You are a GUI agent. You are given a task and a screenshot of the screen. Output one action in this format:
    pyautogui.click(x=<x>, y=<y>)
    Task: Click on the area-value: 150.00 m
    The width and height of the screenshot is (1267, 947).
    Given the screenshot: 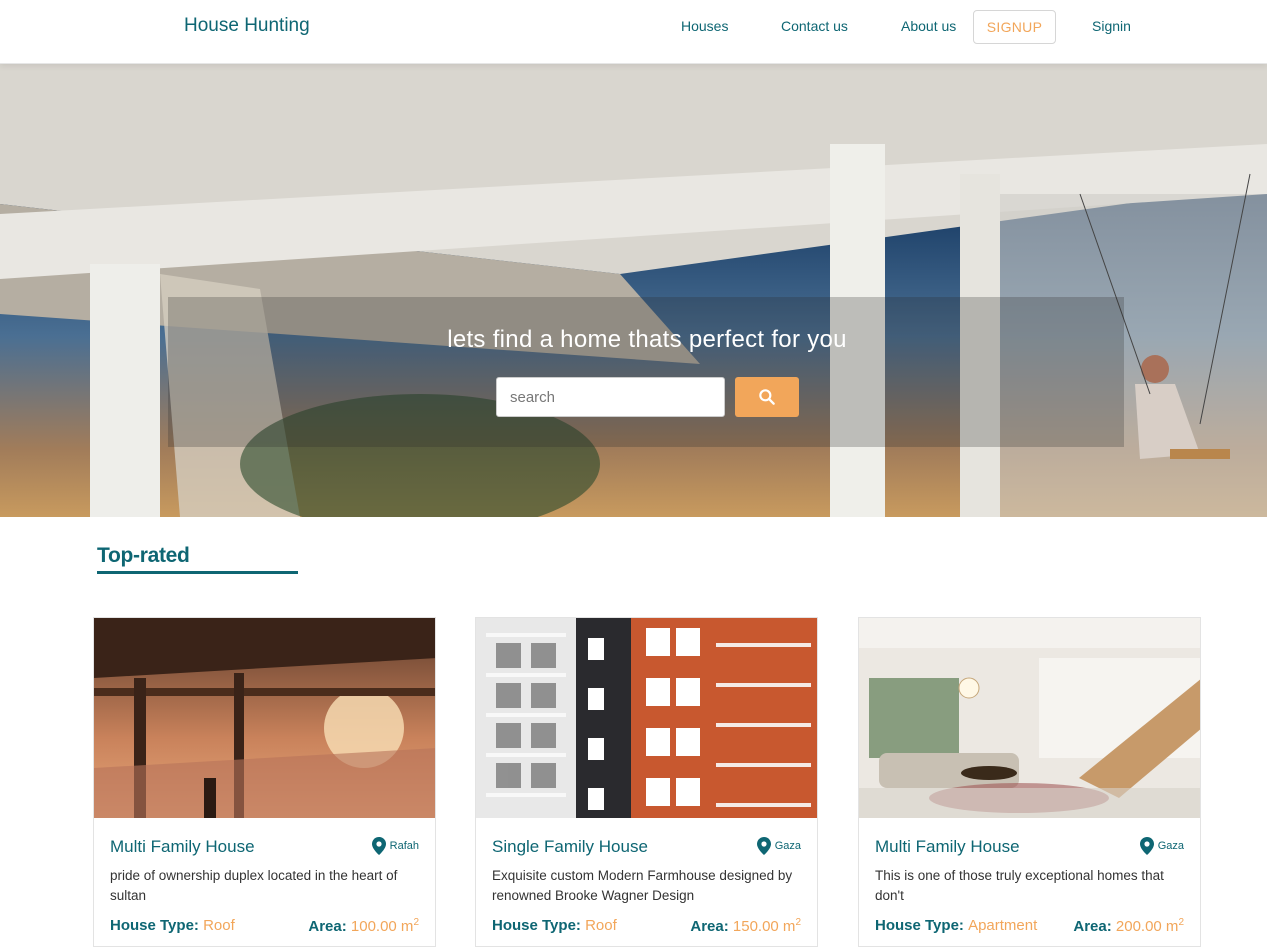 What is the action you would take?
    pyautogui.click(x=764, y=926)
    